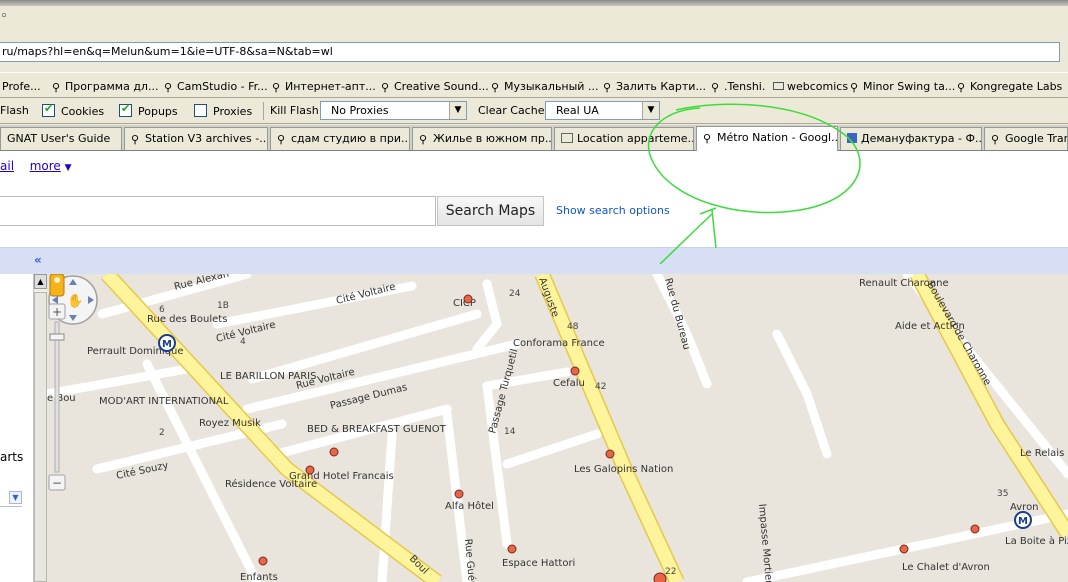  What do you see at coordinates (754, 158) in the screenshot?
I see `annotation-circle` at bounding box center [754, 158].